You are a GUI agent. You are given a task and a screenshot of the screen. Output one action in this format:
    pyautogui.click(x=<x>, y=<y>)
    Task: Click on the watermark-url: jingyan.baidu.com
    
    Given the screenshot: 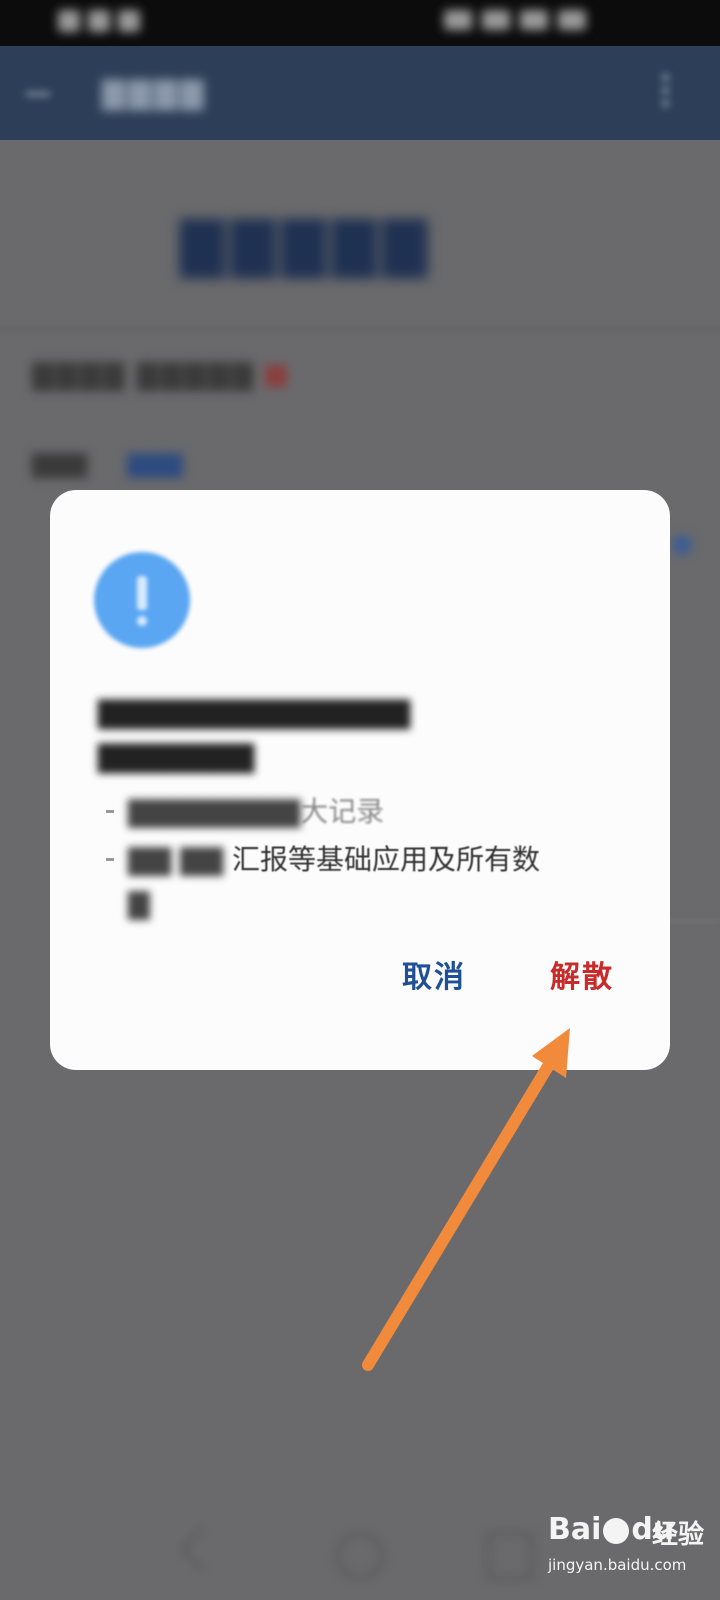 What is the action you would take?
    pyautogui.click(x=617, y=1565)
    